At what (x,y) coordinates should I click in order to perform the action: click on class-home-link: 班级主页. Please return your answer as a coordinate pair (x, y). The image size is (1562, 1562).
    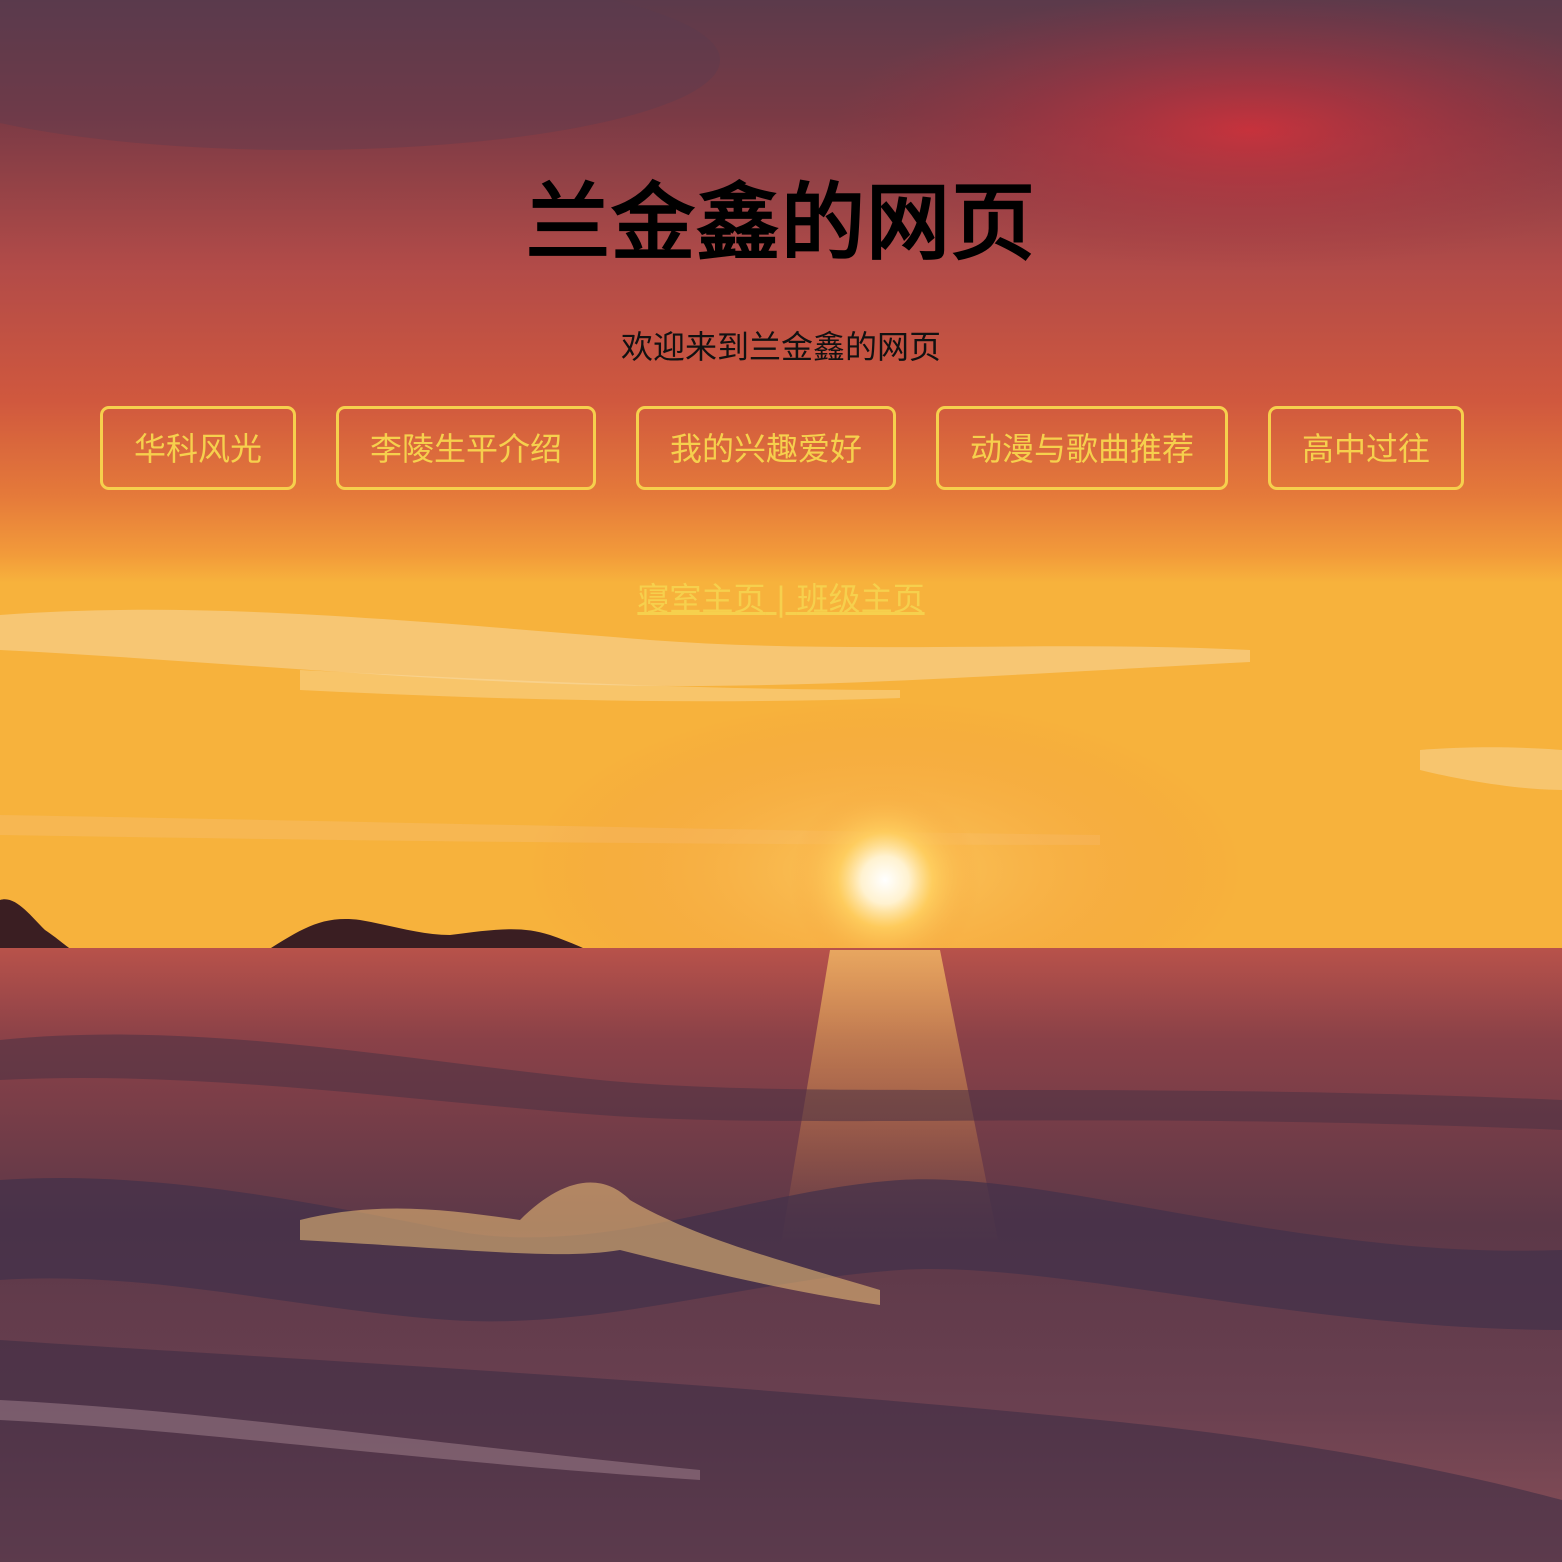
    Looking at the image, I should click on (861, 599).